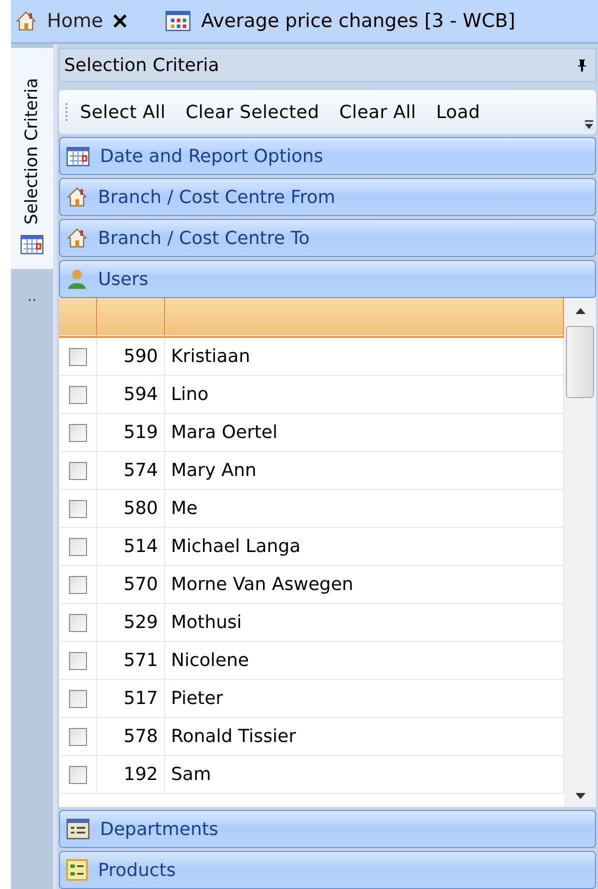 This screenshot has height=889, width=598. I want to click on table-cell: Pieter, so click(364, 699).